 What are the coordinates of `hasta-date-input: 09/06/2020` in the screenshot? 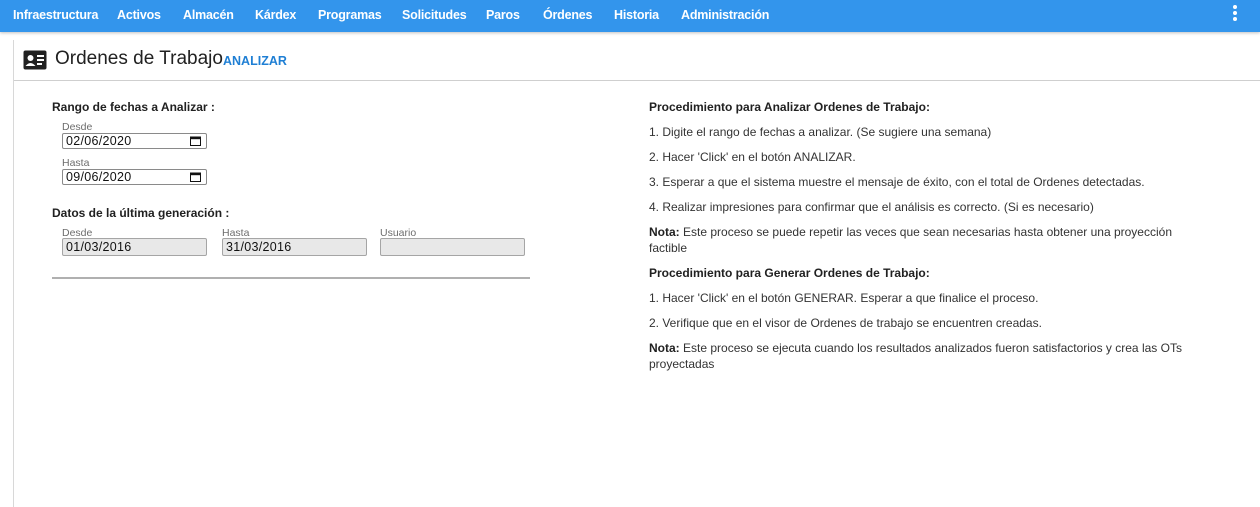 It's located at (134, 177).